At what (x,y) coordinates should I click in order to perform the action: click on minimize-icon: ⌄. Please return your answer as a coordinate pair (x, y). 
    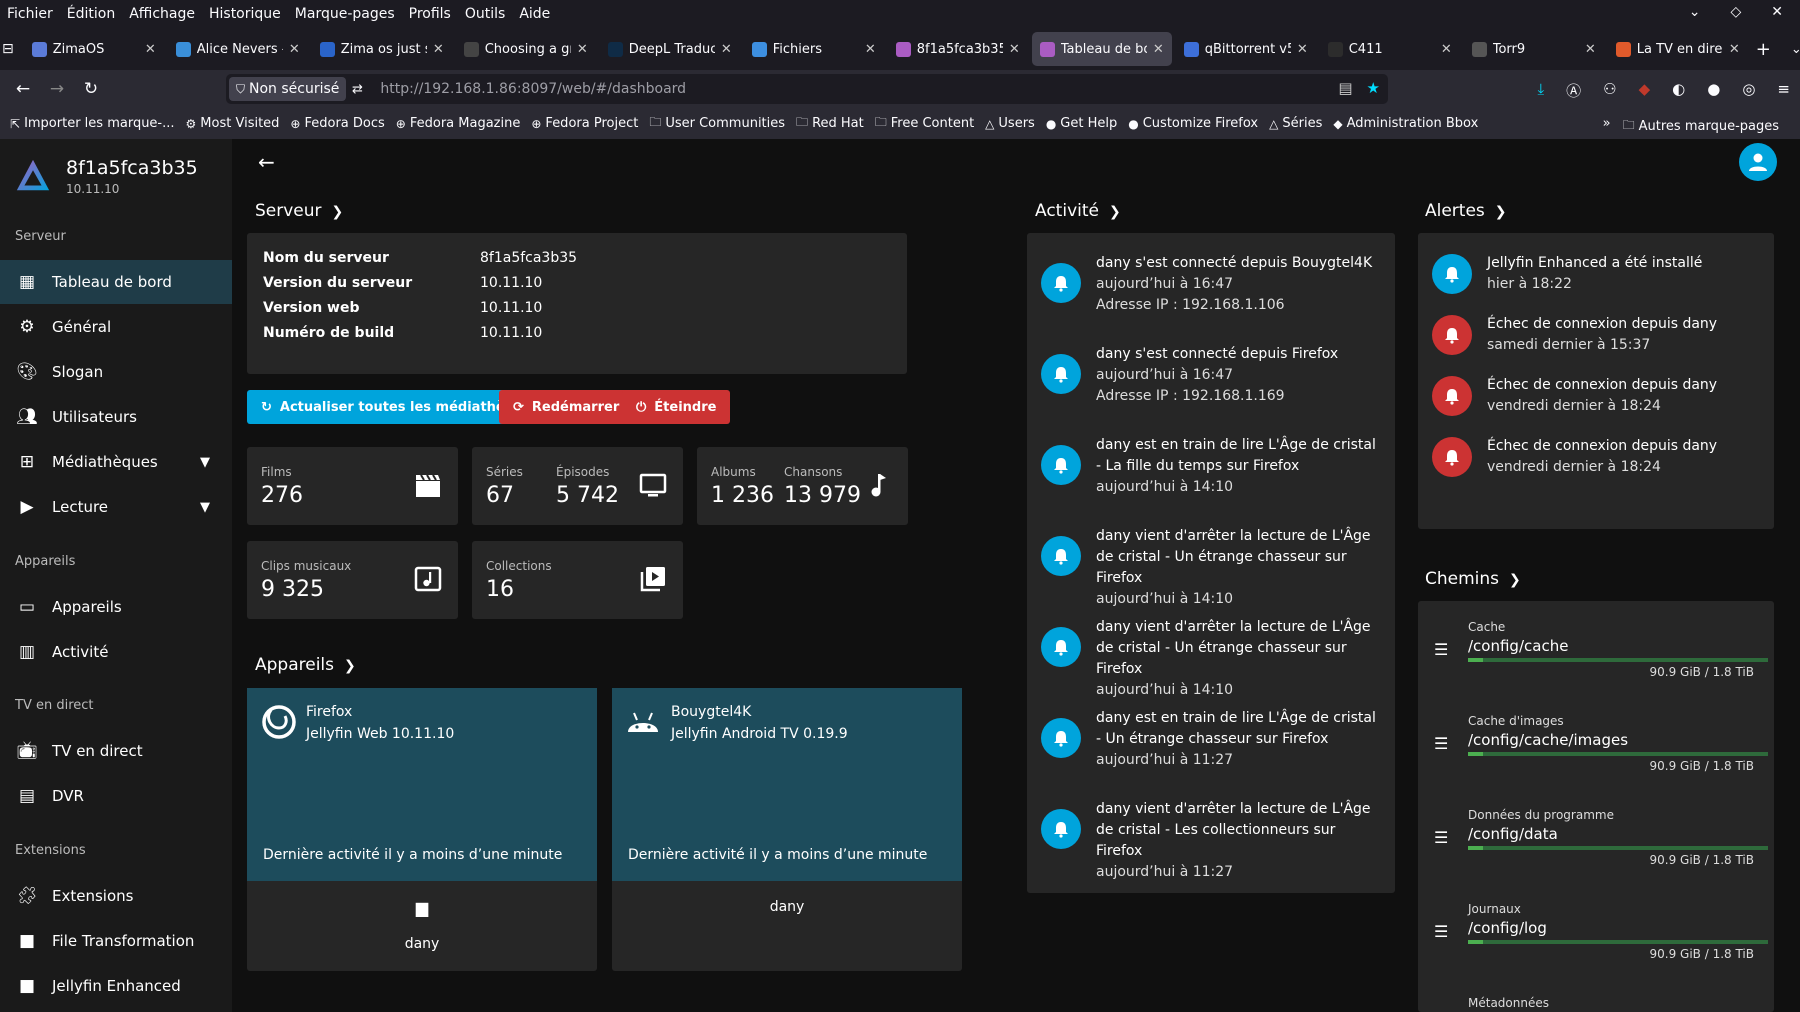
    Looking at the image, I should click on (1695, 12).